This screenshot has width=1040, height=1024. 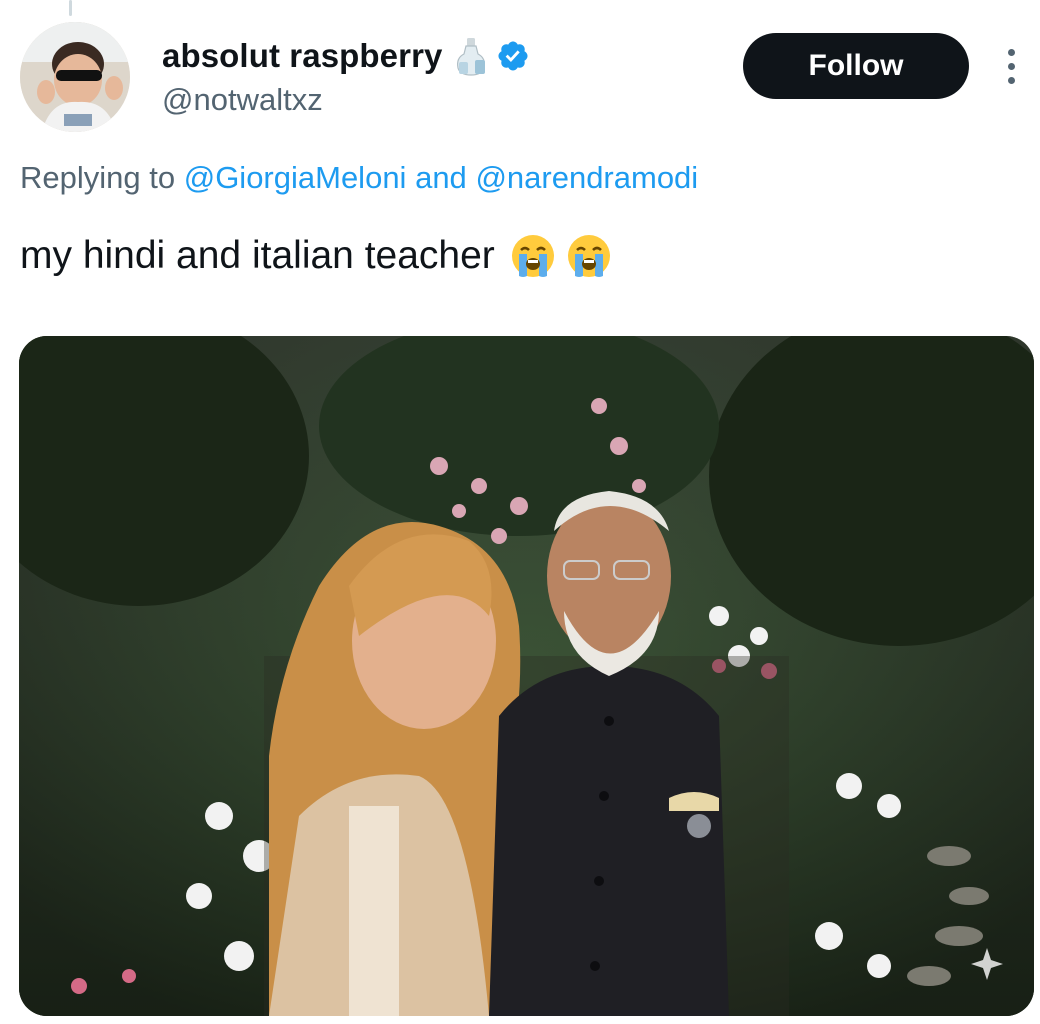 I want to click on tweet-header: absolut raspberry @notwaltxz, so click(x=346, y=77).